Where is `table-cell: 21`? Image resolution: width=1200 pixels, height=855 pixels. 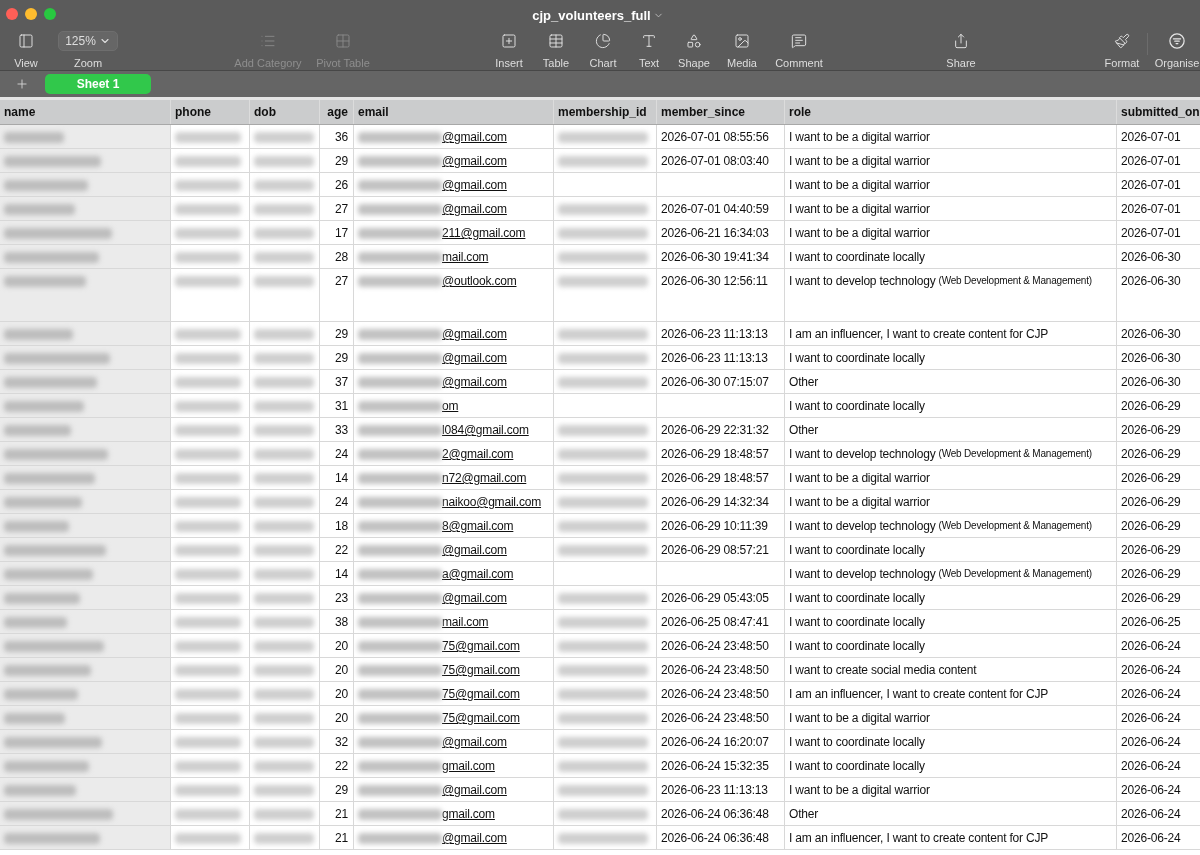 table-cell: 21 is located at coordinates (337, 813).